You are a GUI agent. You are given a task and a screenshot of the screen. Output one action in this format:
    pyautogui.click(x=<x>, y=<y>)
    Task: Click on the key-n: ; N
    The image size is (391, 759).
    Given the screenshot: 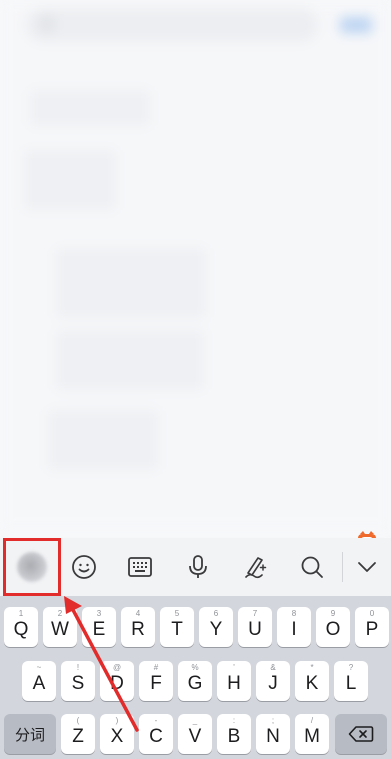 What is the action you would take?
    pyautogui.click(x=273, y=734)
    